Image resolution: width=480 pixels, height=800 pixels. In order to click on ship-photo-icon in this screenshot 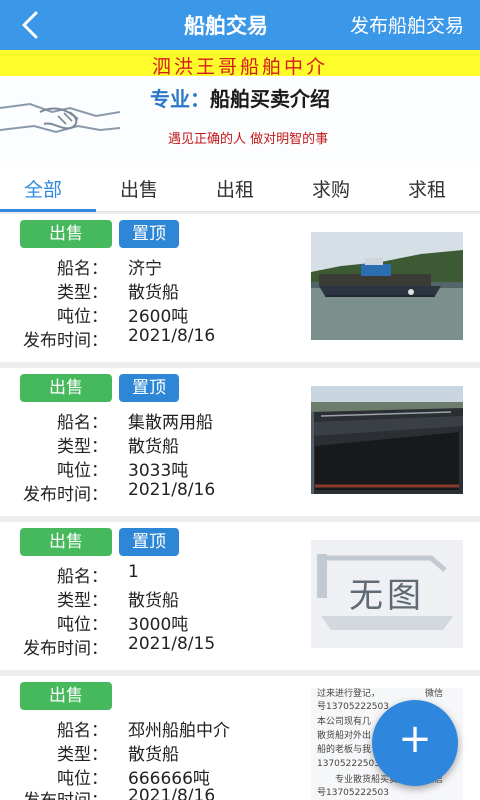, I will do `click(387, 286)`.